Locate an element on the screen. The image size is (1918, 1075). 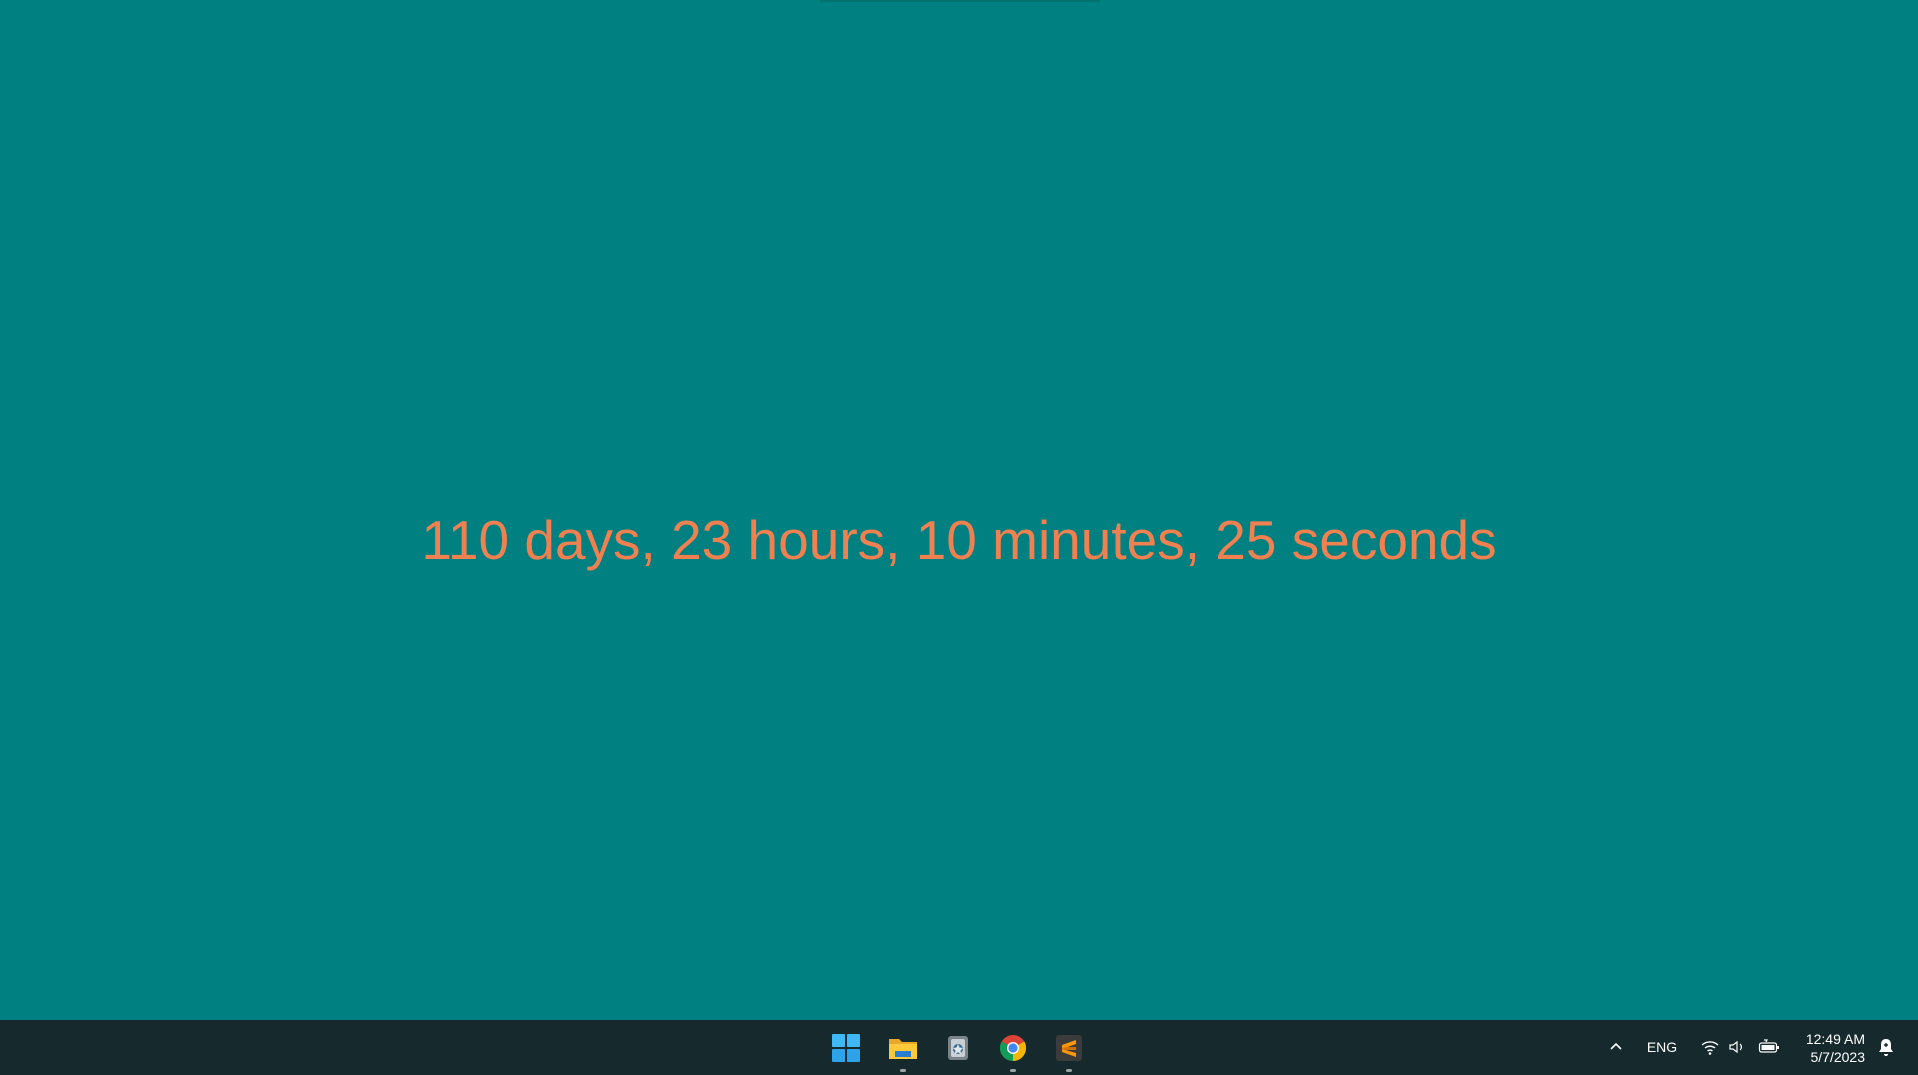
clock-time: 12:49 AM is located at coordinates (1835, 1039).